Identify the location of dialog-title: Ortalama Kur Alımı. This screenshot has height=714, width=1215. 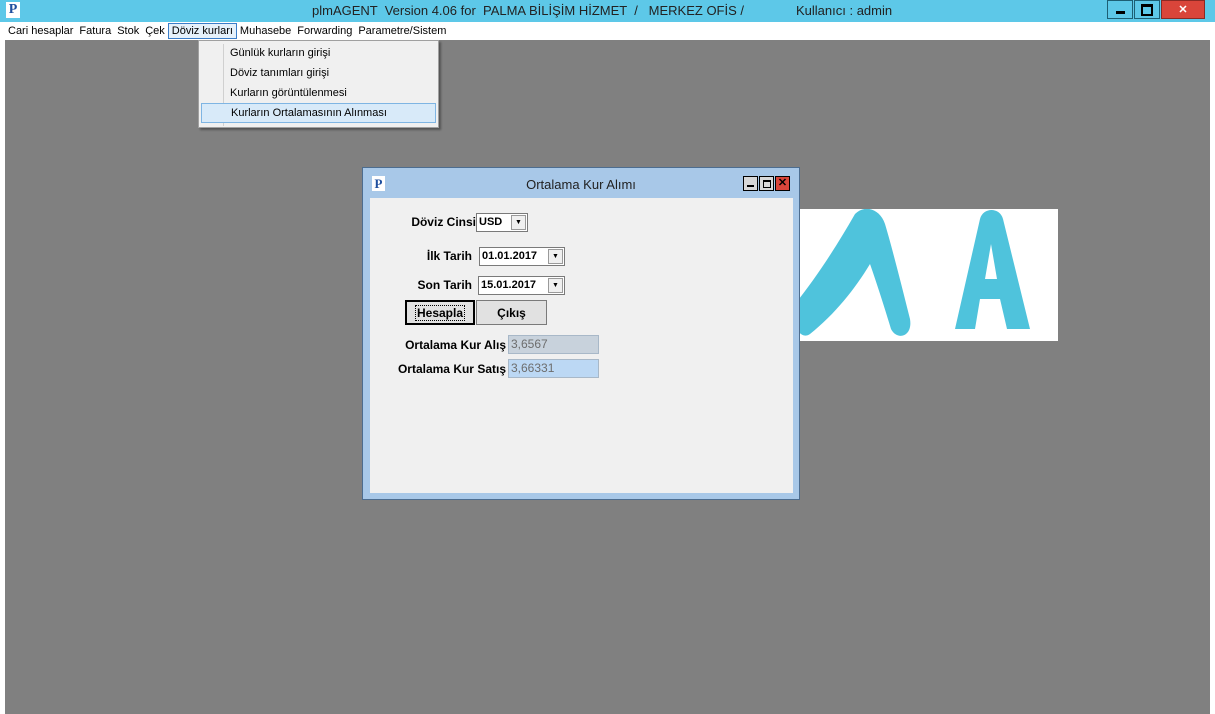
(581, 184).